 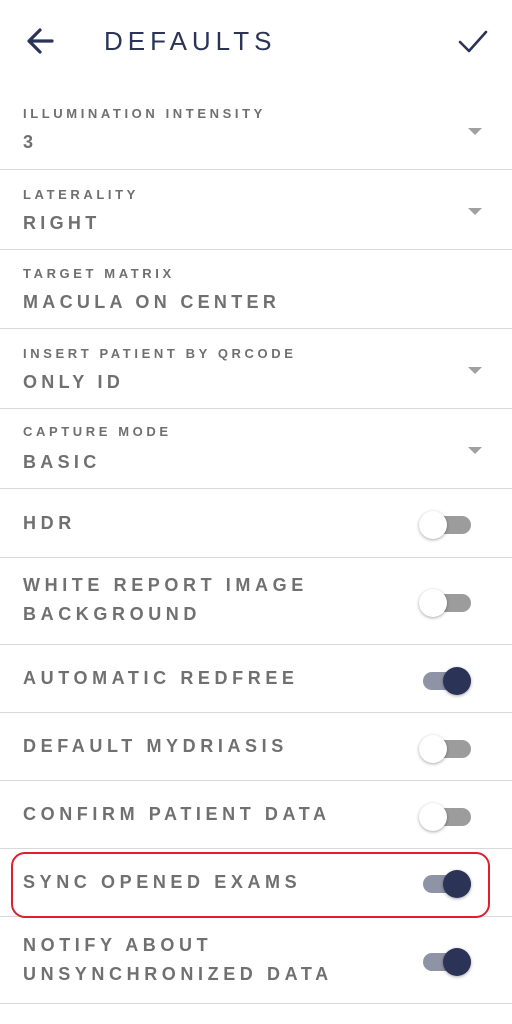 What do you see at coordinates (178, 959) in the screenshot?
I see `toggle-label: NOTIFY ABOUT UNSYNCHRONIZED DATA` at bounding box center [178, 959].